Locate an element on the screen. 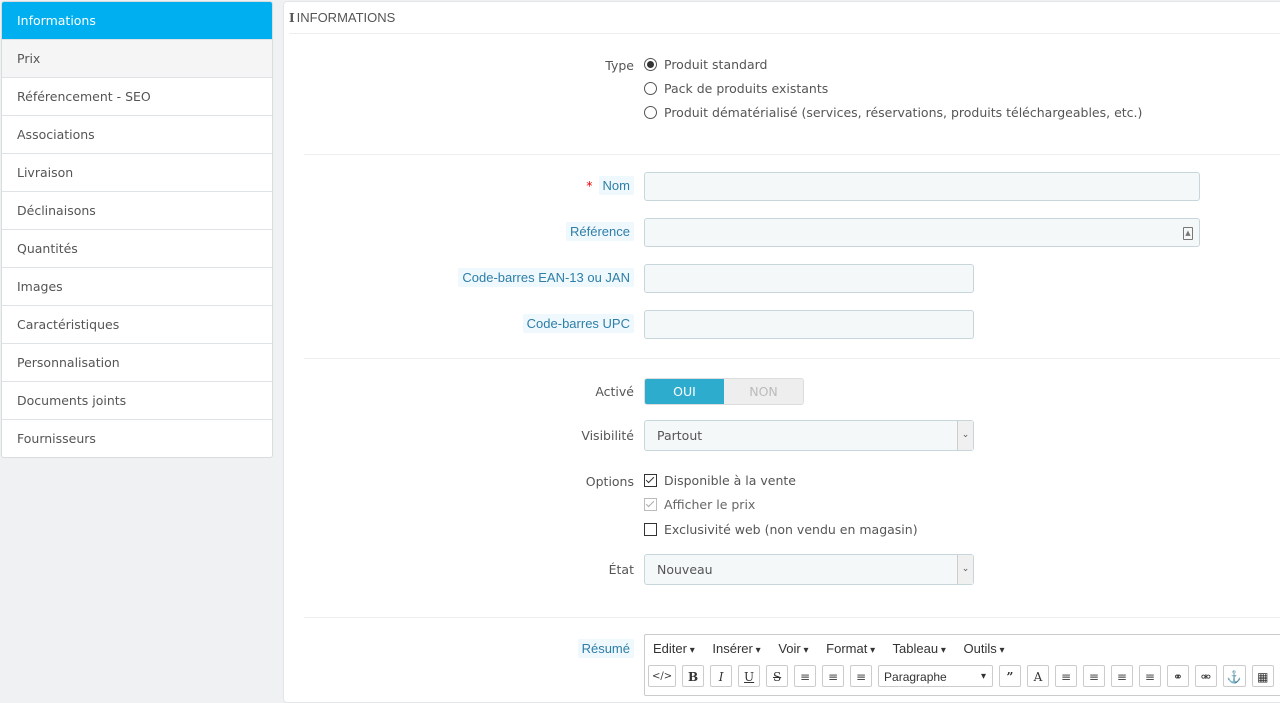 This screenshot has width=1280, height=703. upc-input is located at coordinates (809, 324).